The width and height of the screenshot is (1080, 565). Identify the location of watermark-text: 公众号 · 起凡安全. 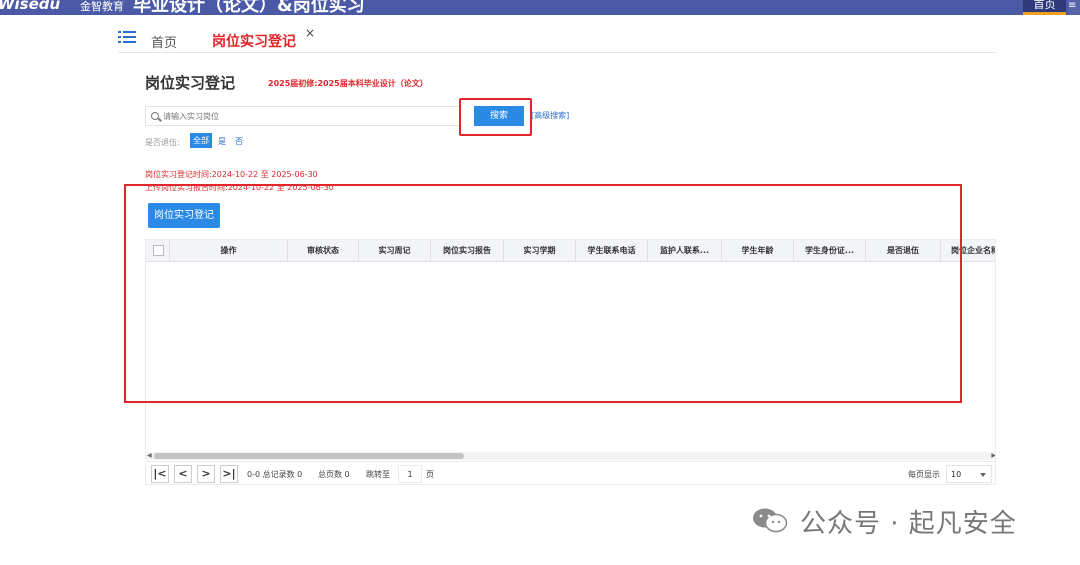
(908, 524).